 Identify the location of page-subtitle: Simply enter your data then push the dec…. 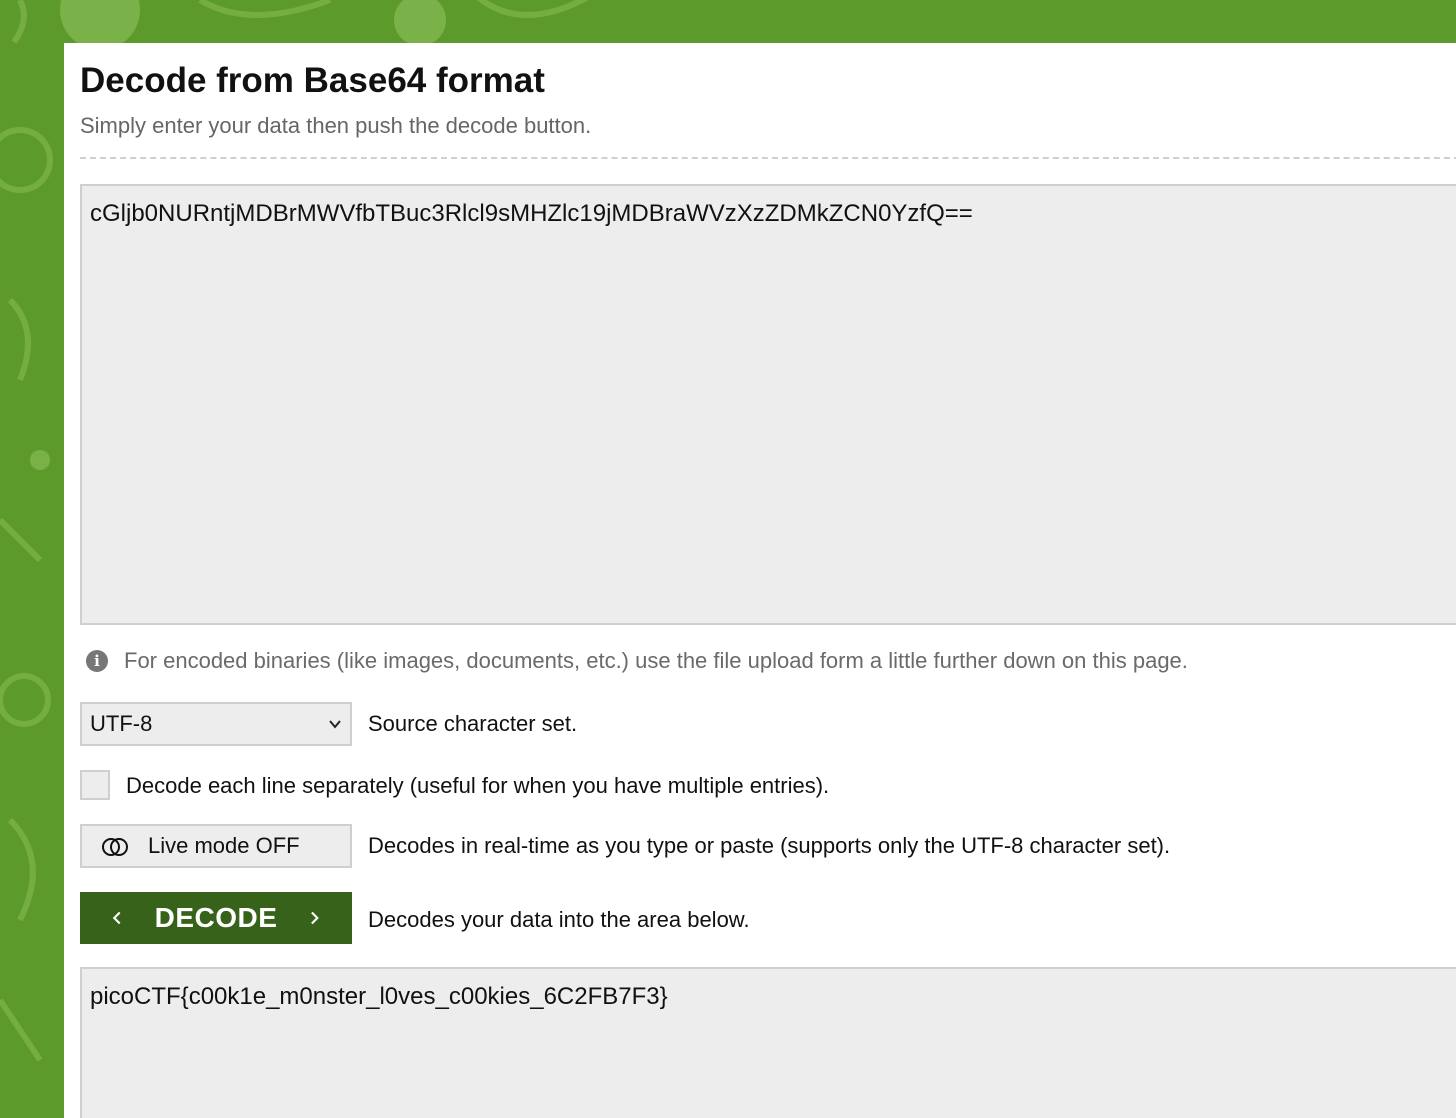
(336, 125).